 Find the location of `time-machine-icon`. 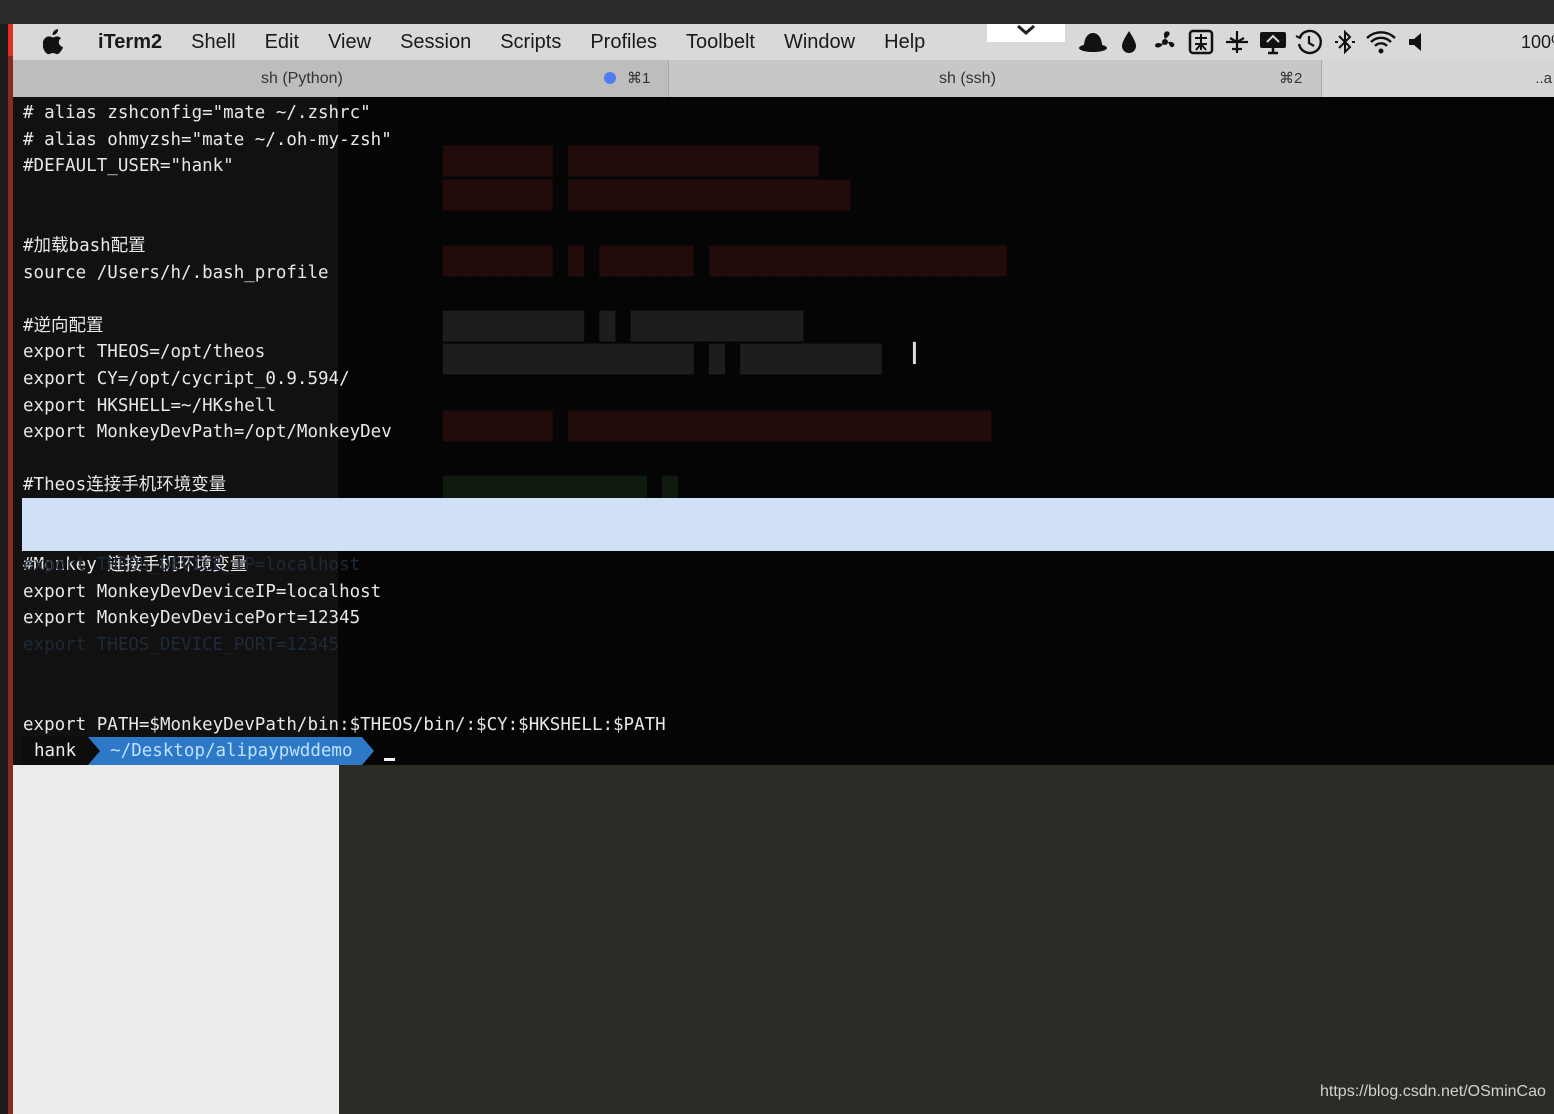

time-machine-icon is located at coordinates (1309, 42).